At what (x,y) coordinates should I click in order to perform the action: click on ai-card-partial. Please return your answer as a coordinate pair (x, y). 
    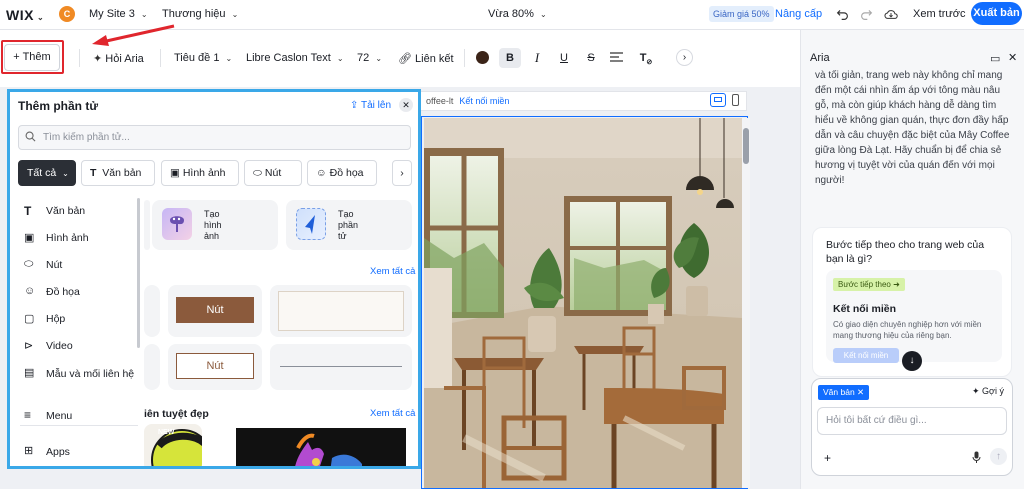
    Looking at the image, I should click on (147, 225).